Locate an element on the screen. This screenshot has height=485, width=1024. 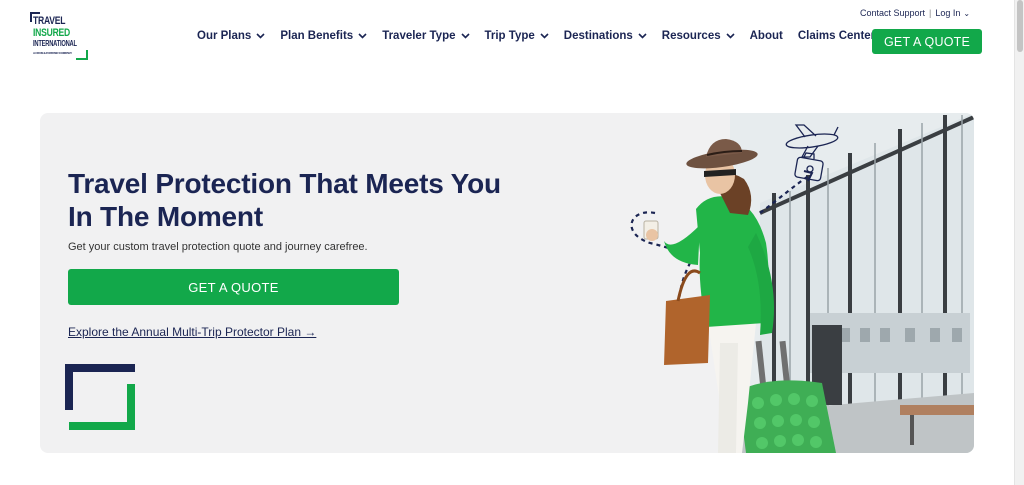
nav-label: Claims Center is located at coordinates (836, 36).